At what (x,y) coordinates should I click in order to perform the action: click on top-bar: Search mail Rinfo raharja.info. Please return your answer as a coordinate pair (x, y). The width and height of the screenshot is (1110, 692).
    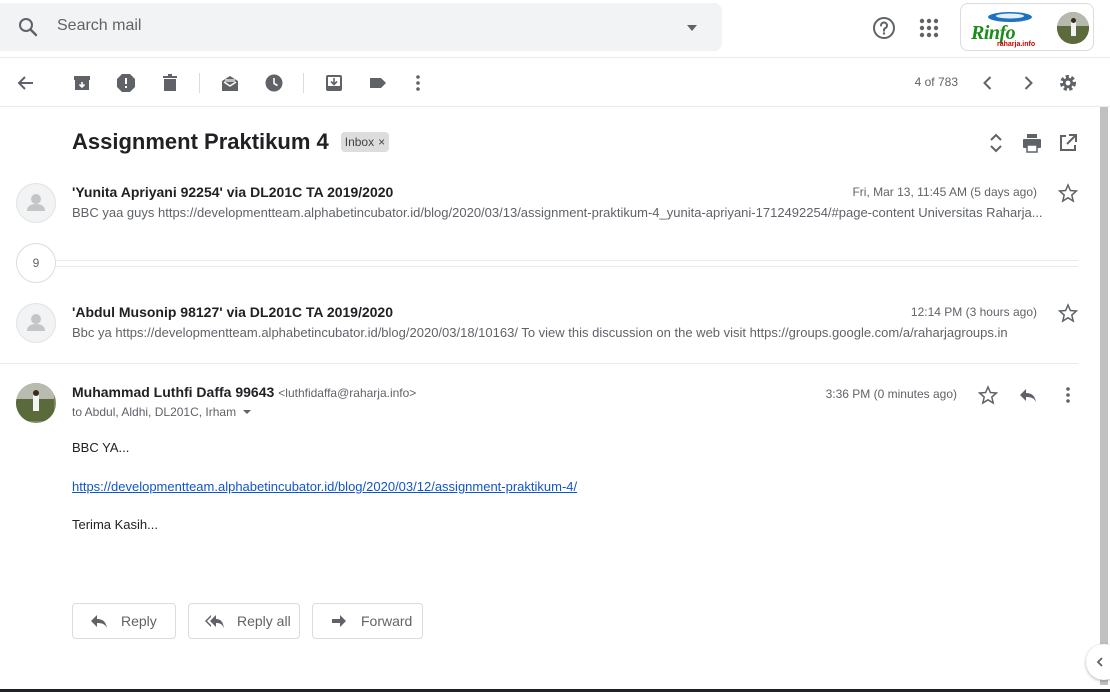
    Looking at the image, I should click on (555, 29).